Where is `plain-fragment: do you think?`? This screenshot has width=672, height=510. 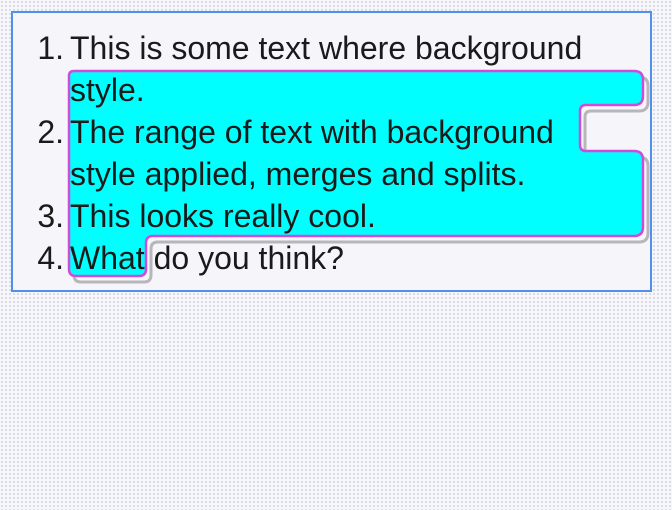
plain-fragment: do you think? is located at coordinates (244, 258).